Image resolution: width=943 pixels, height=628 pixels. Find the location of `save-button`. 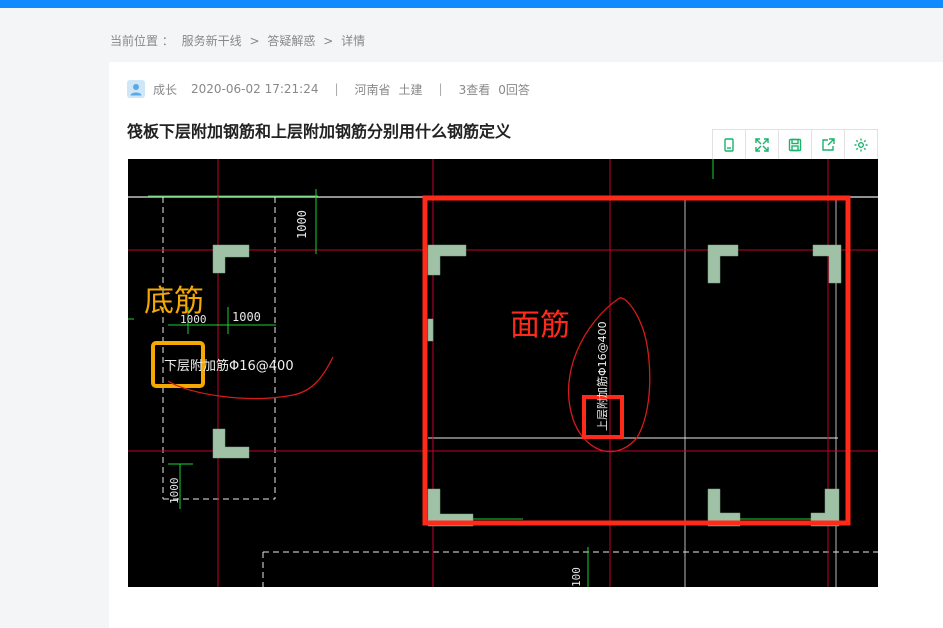

save-button is located at coordinates (795, 145).